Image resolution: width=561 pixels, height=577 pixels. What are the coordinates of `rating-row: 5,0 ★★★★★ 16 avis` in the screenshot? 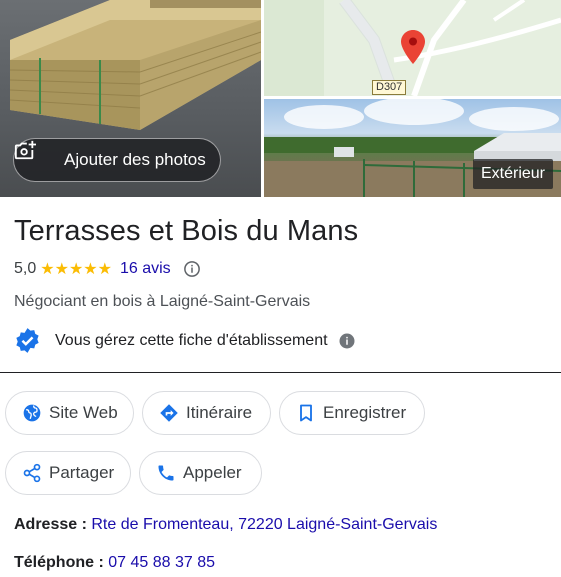 It's located at (107, 269).